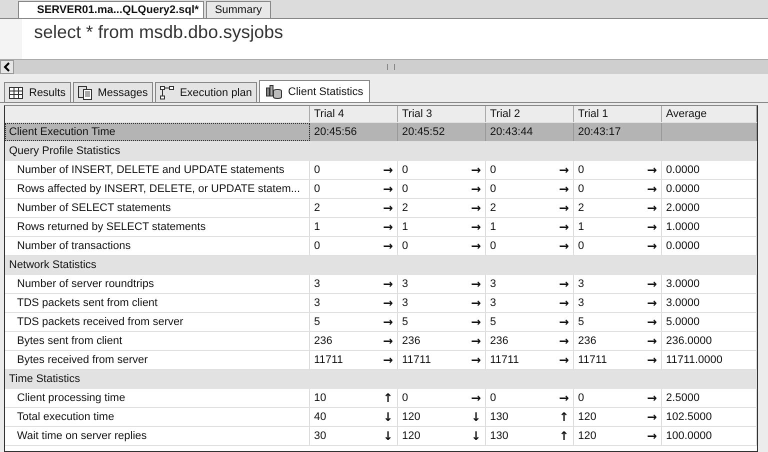 The height and width of the screenshot is (452, 768). Describe the element at coordinates (618, 114) in the screenshot. I see `column-header: Trial 1` at that location.